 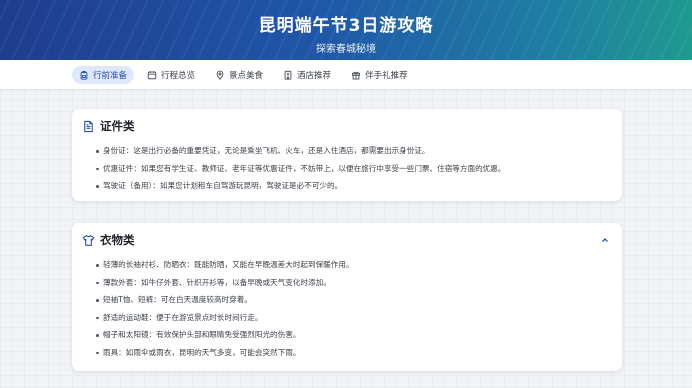 What do you see at coordinates (117, 240) in the screenshot?
I see `section-title: 衣物类` at bounding box center [117, 240].